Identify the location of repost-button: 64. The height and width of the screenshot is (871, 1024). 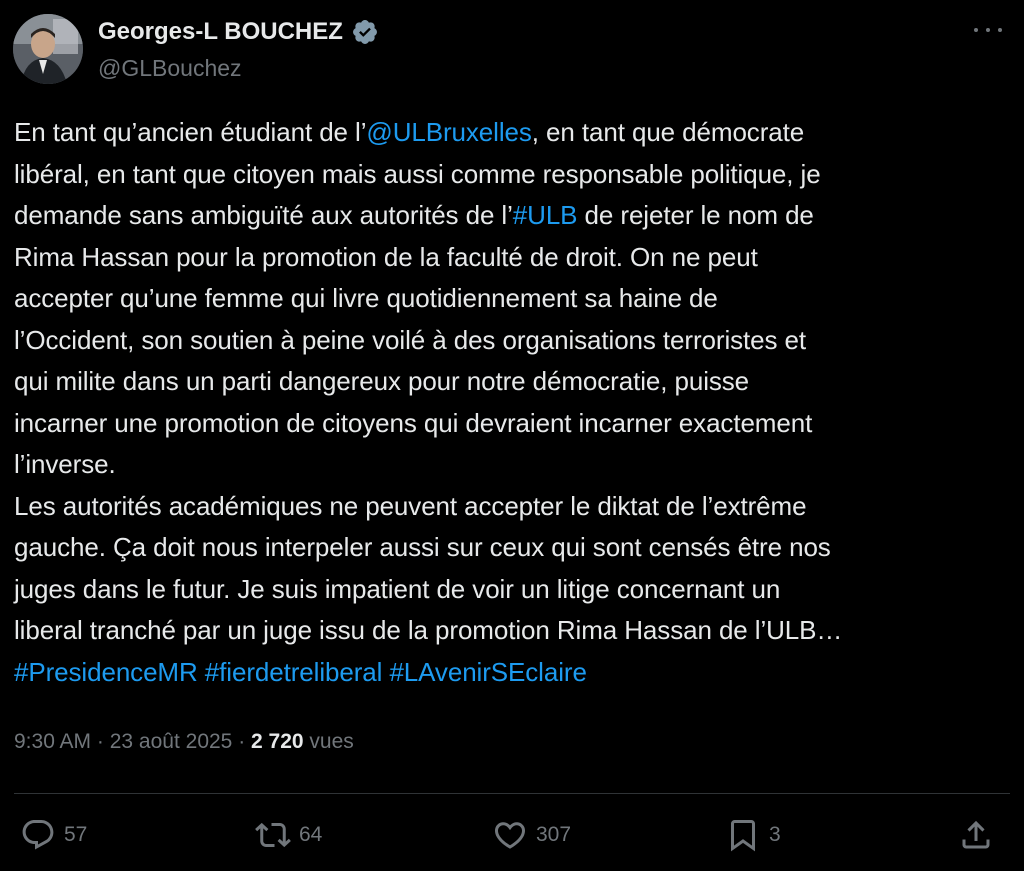
(288, 835).